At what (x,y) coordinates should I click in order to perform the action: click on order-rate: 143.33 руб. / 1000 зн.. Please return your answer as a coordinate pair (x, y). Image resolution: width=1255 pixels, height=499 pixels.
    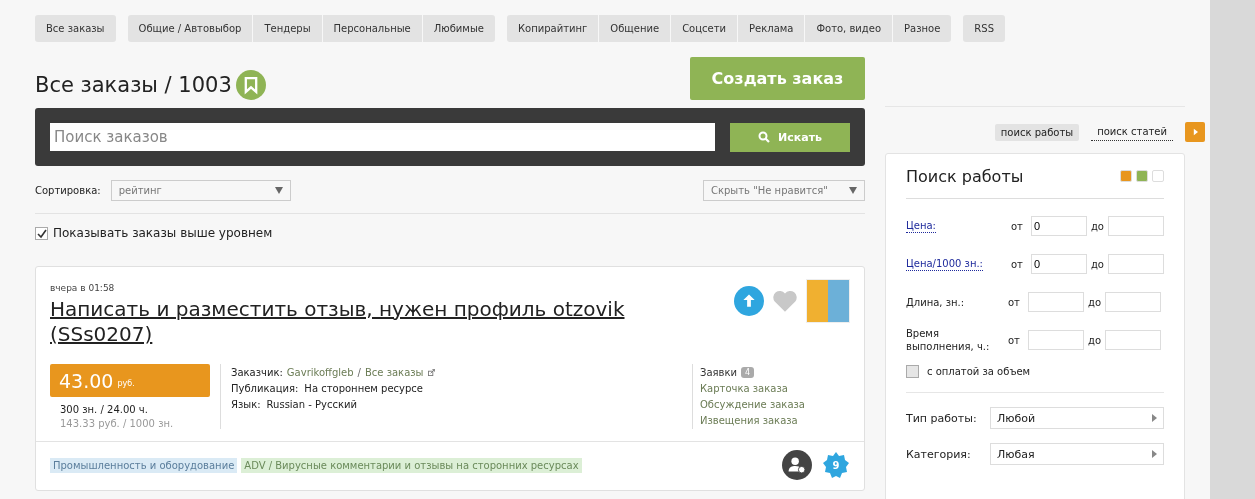
    Looking at the image, I should click on (117, 423).